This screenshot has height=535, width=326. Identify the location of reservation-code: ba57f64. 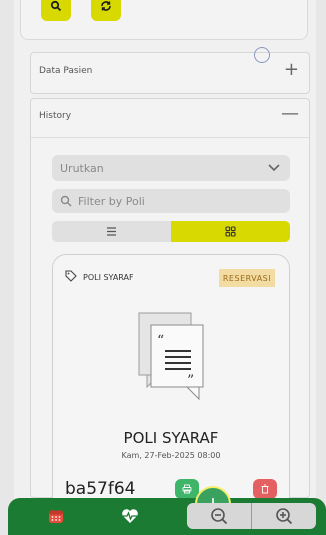
(100, 489).